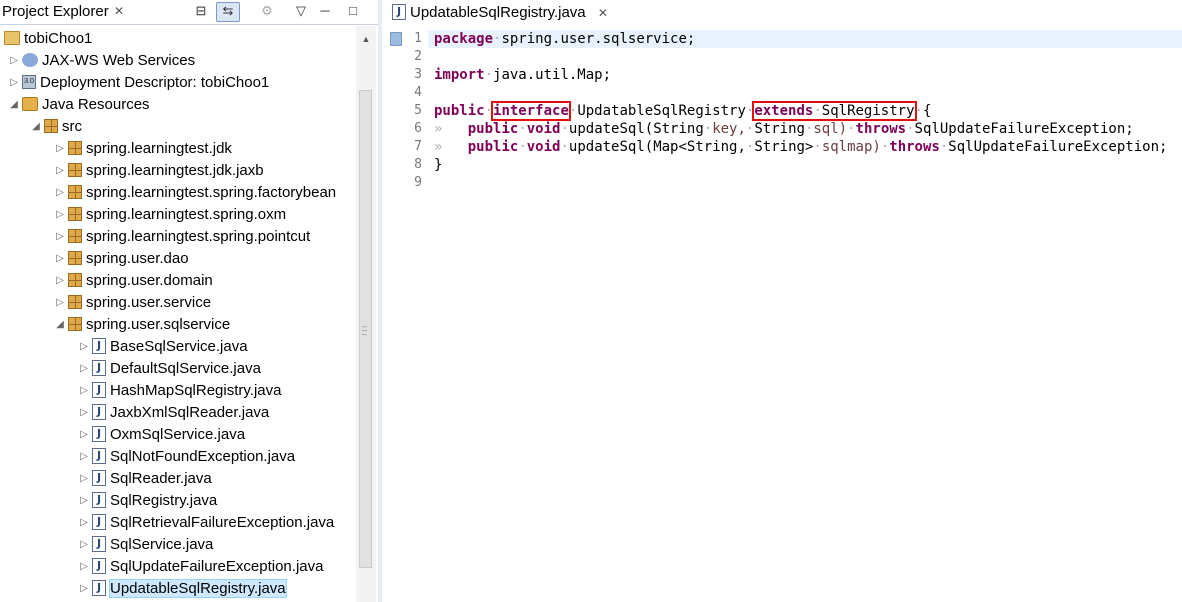 The image size is (1182, 602). I want to click on tree-item-package: ▷ spring.learningtest.spring.pointcut, so click(182, 237).